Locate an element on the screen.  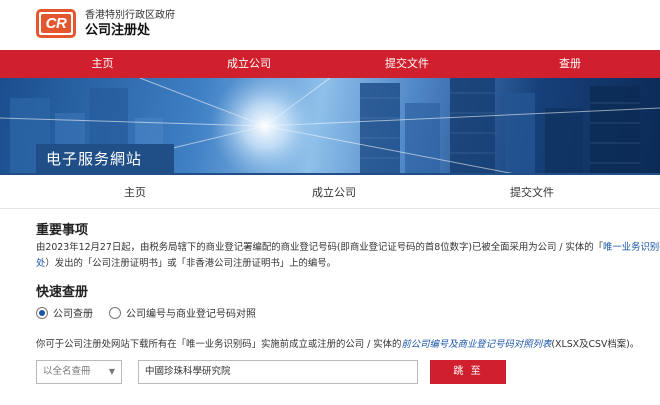
notice-line-2: 处）发出的「公司注册证明书」或「非香港公司注册证明书」上的编号。 is located at coordinates (348, 264).